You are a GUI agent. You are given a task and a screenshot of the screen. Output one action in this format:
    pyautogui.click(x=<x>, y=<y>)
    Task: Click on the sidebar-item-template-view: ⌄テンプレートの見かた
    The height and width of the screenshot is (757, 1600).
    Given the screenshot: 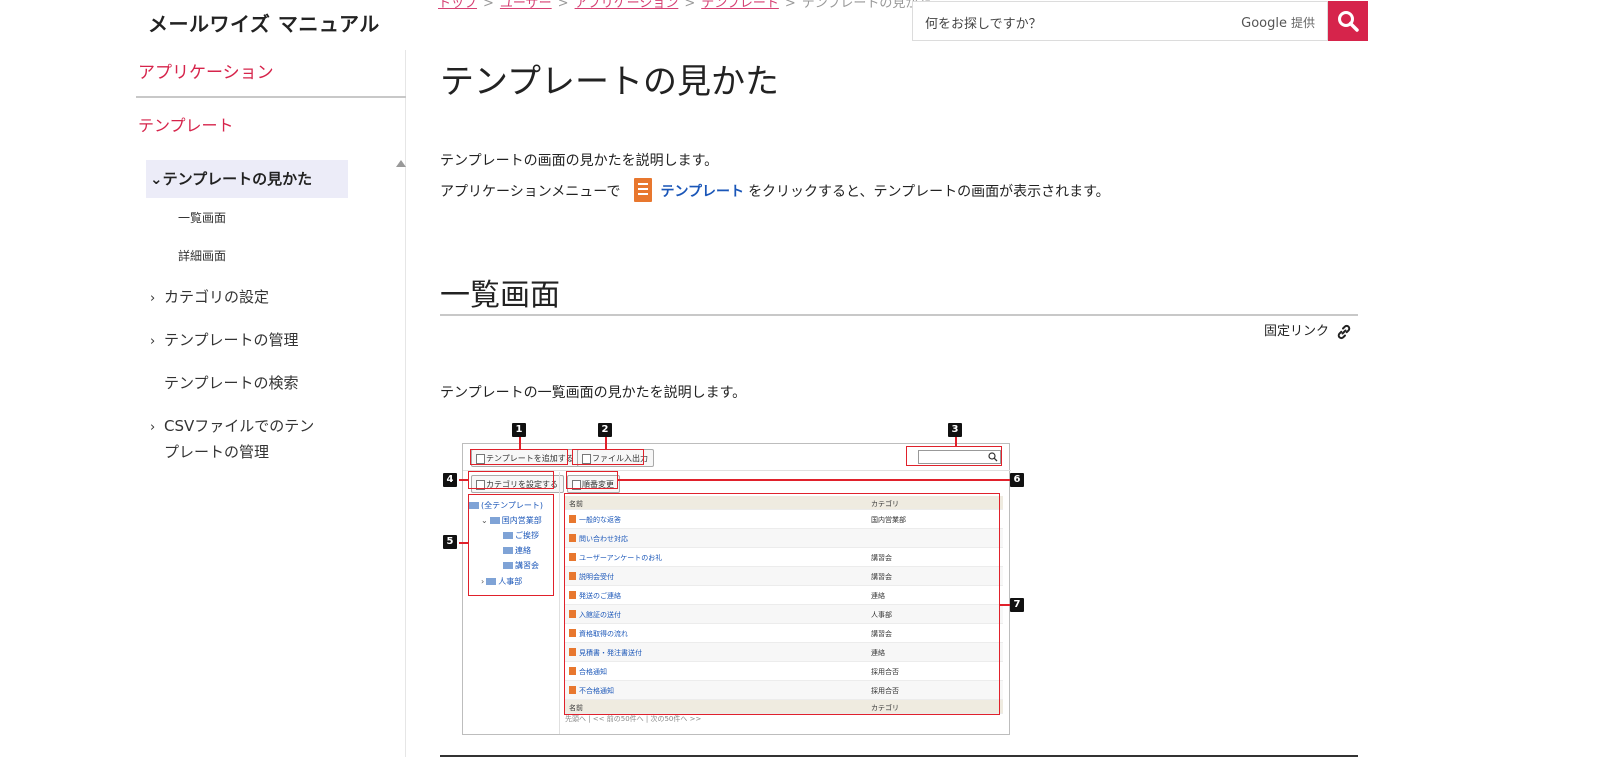 What is the action you would take?
    pyautogui.click(x=231, y=178)
    